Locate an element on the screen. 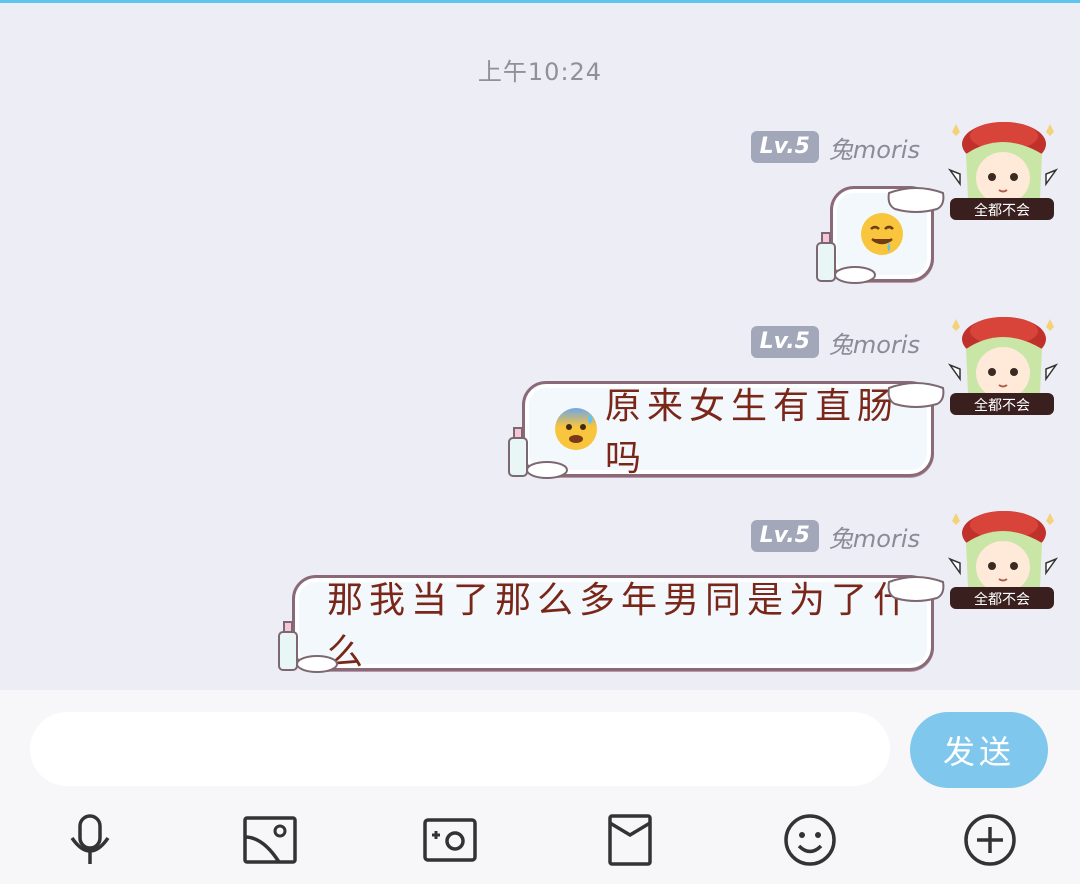  camera-button is located at coordinates (450, 840).